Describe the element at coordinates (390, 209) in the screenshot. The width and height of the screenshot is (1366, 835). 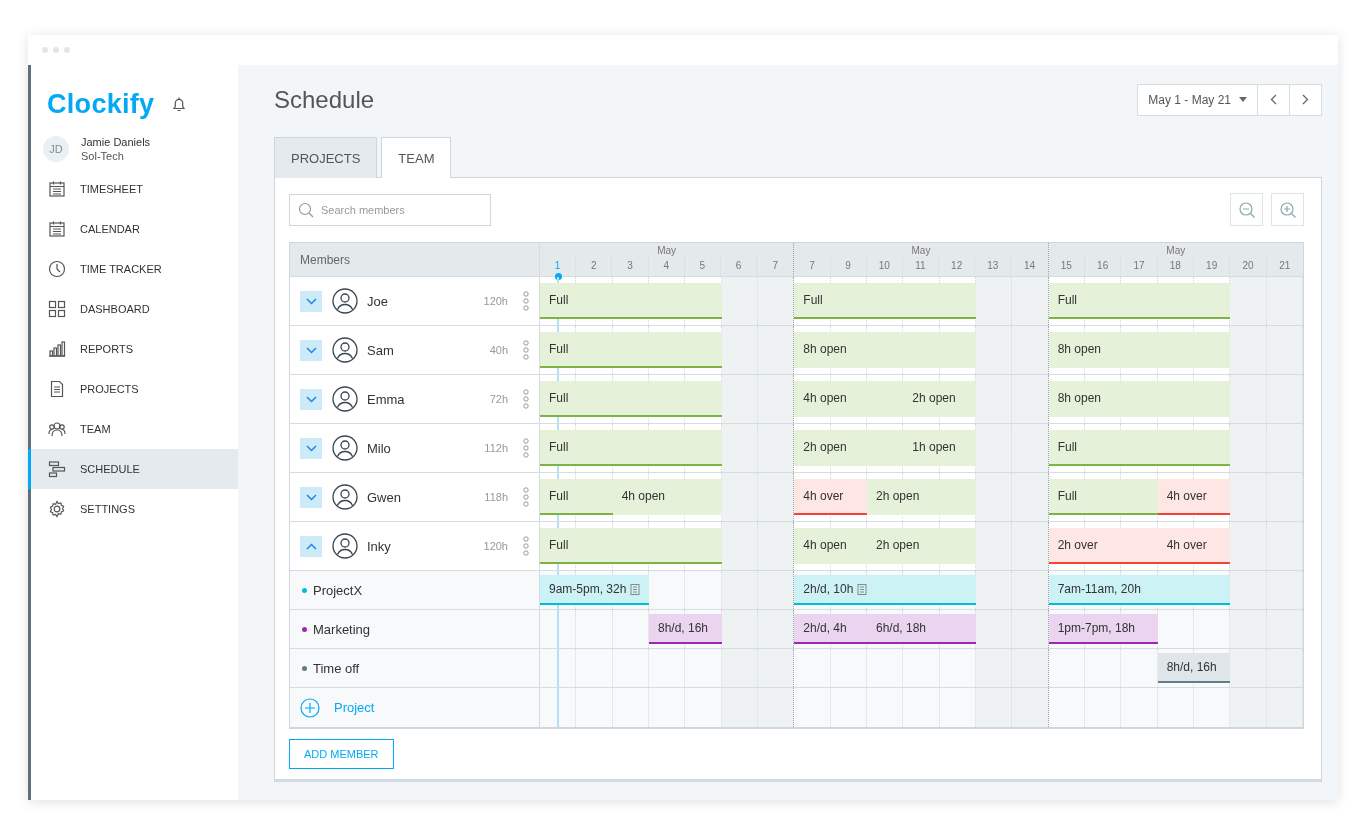
I see `search-field: Search members` at that location.